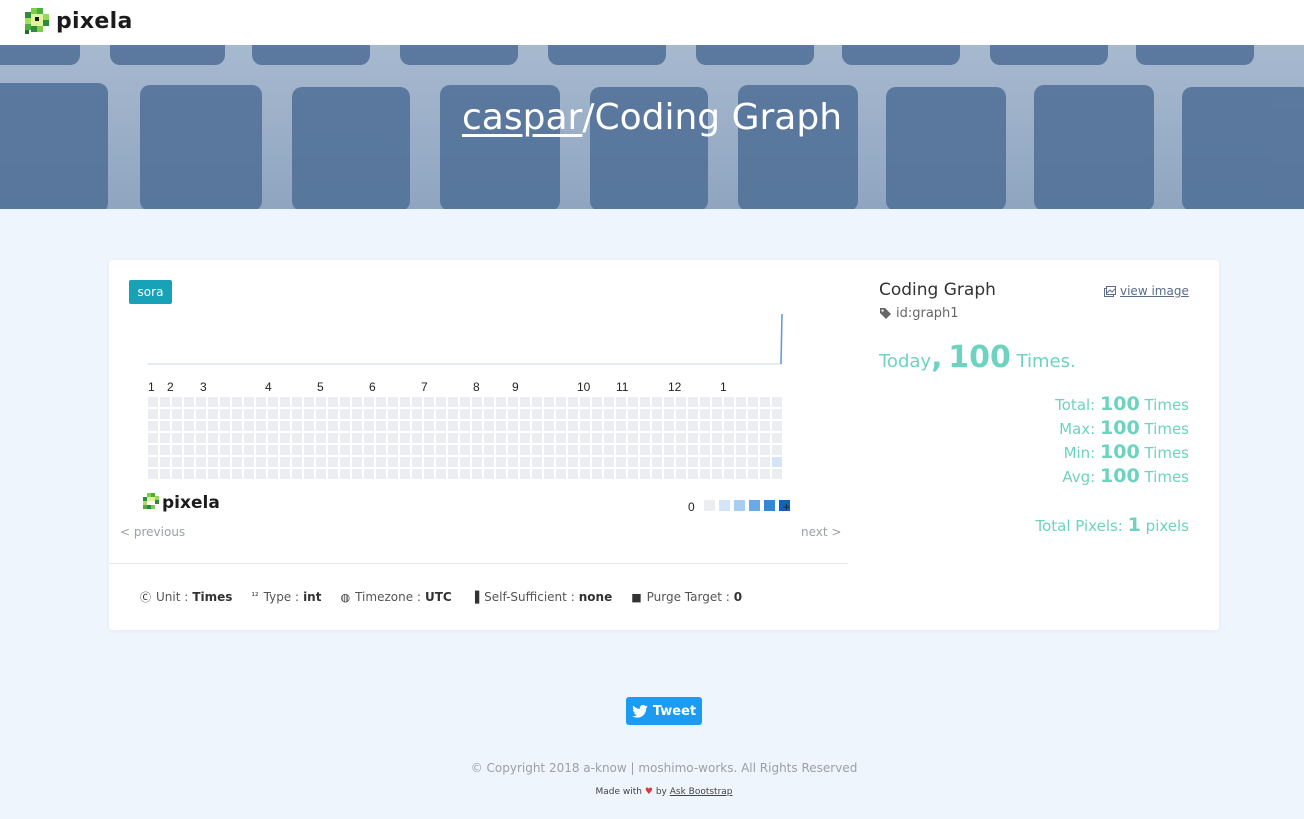  What do you see at coordinates (186, 597) in the screenshot?
I see `unit-sep: :` at bounding box center [186, 597].